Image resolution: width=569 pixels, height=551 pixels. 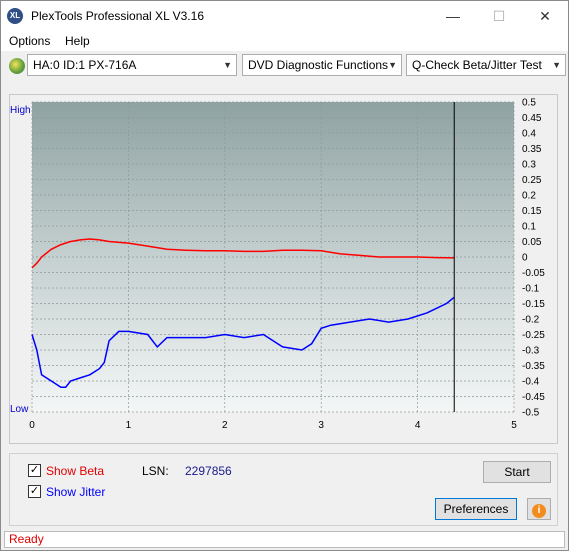 I want to click on y-tick-label: 0.2, so click(x=529, y=196).